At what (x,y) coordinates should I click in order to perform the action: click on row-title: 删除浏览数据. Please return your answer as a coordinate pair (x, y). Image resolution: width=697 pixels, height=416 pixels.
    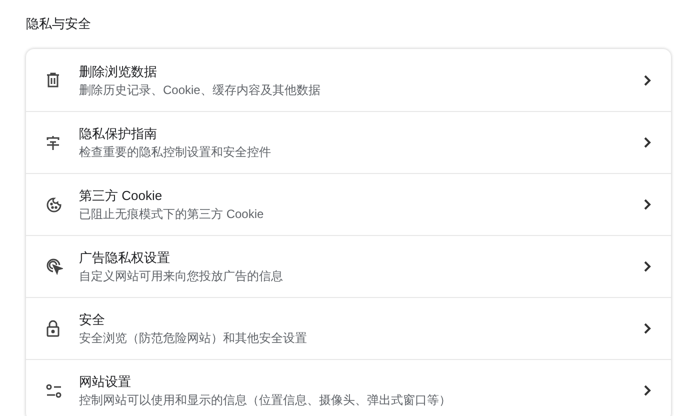
    Looking at the image, I should click on (118, 71).